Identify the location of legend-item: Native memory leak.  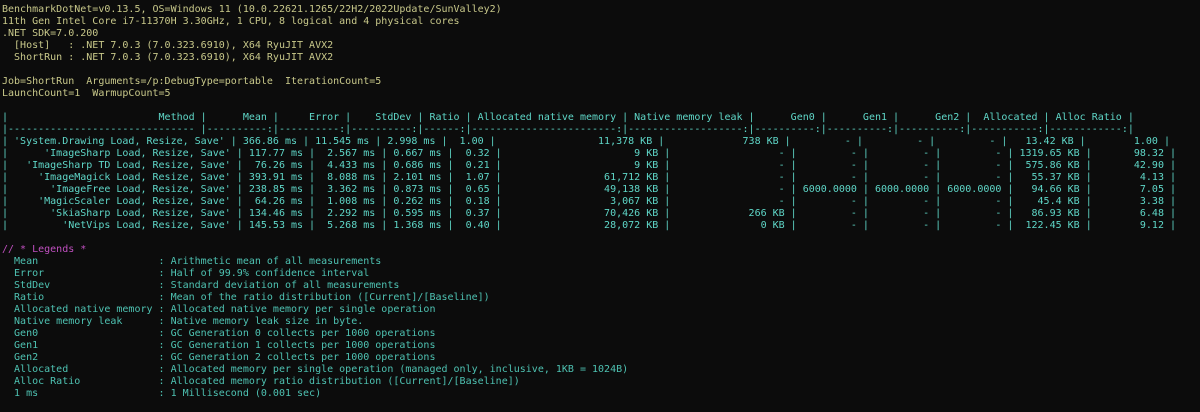
(183, 321).